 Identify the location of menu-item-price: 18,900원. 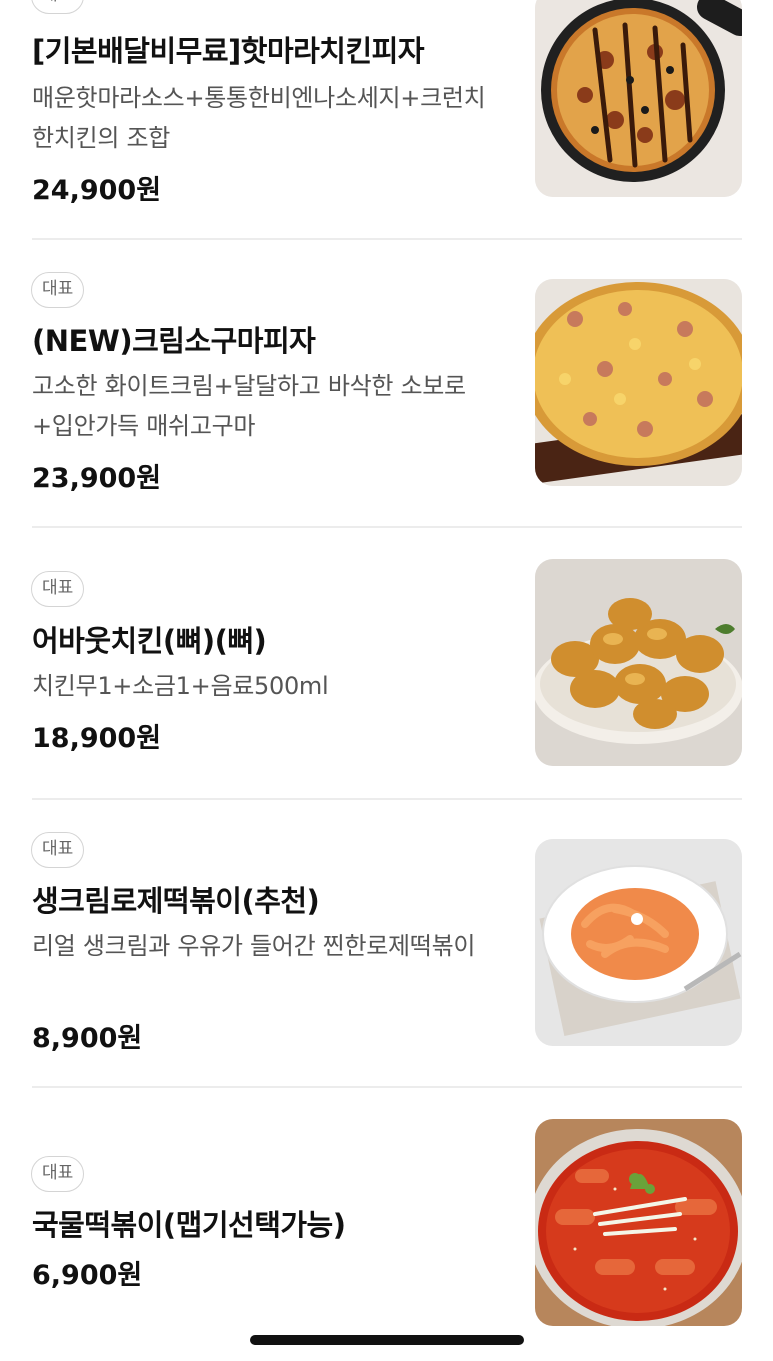
(97, 738).